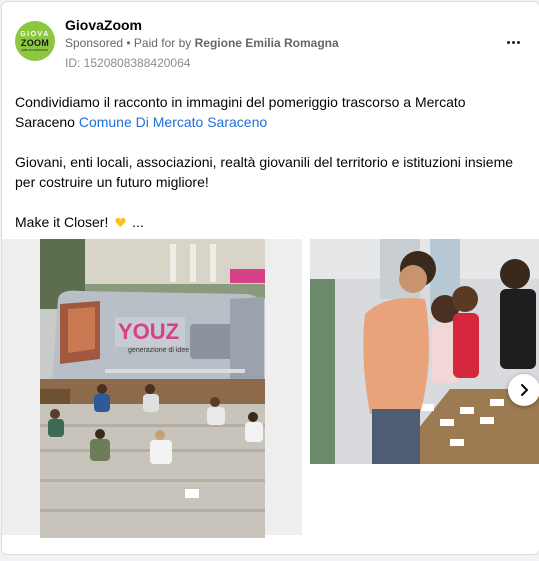 Image resolution: width=539 pixels, height=561 pixels. Describe the element at coordinates (173, 122) in the screenshot. I see `tagged-page-link: Comune Di Mercato Saraceno` at that location.